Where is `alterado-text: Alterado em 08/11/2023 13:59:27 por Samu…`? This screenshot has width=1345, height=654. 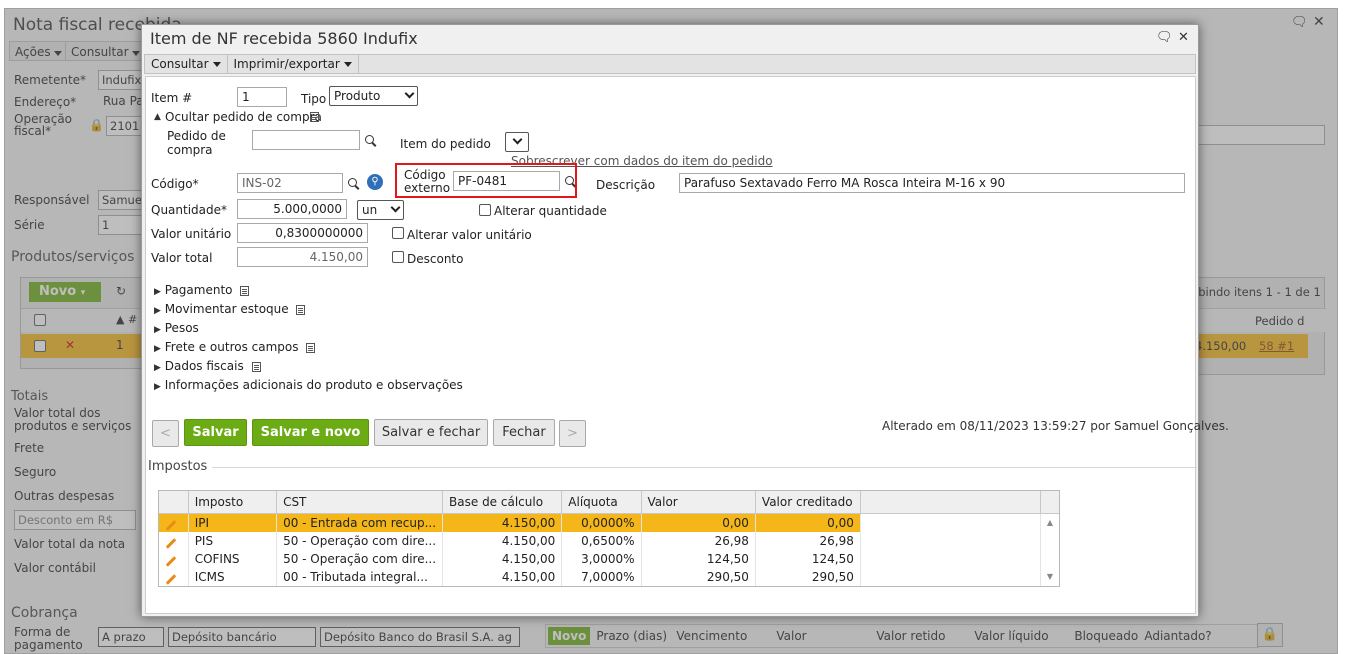 alterado-text: Alterado em 08/11/2023 13:59:27 por Samu… is located at coordinates (1055, 426).